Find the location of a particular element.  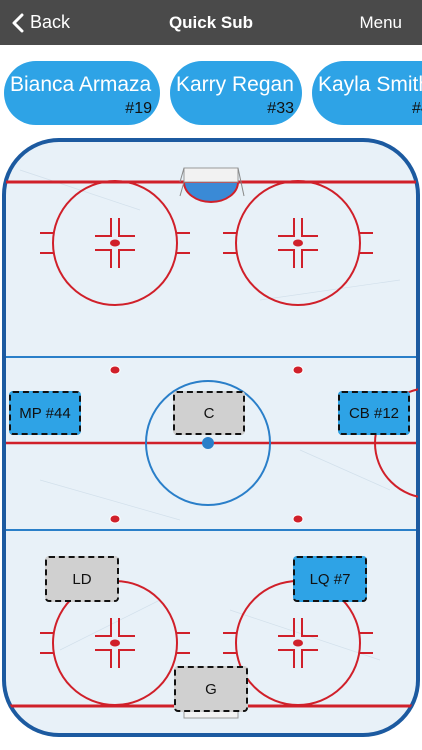

player-chip: Bianca Armaza #19 is located at coordinates (82, 93).